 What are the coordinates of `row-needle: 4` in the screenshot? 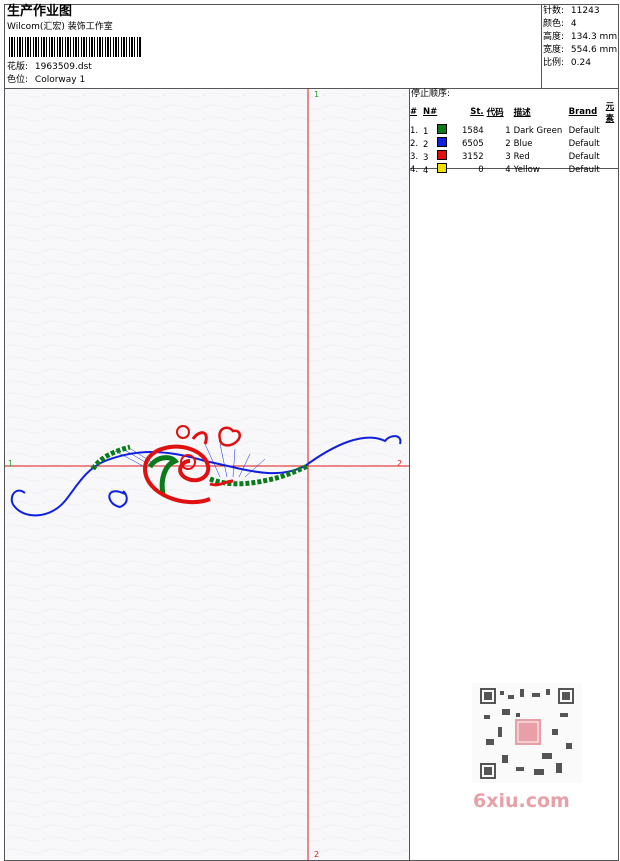 It's located at (442, 169).